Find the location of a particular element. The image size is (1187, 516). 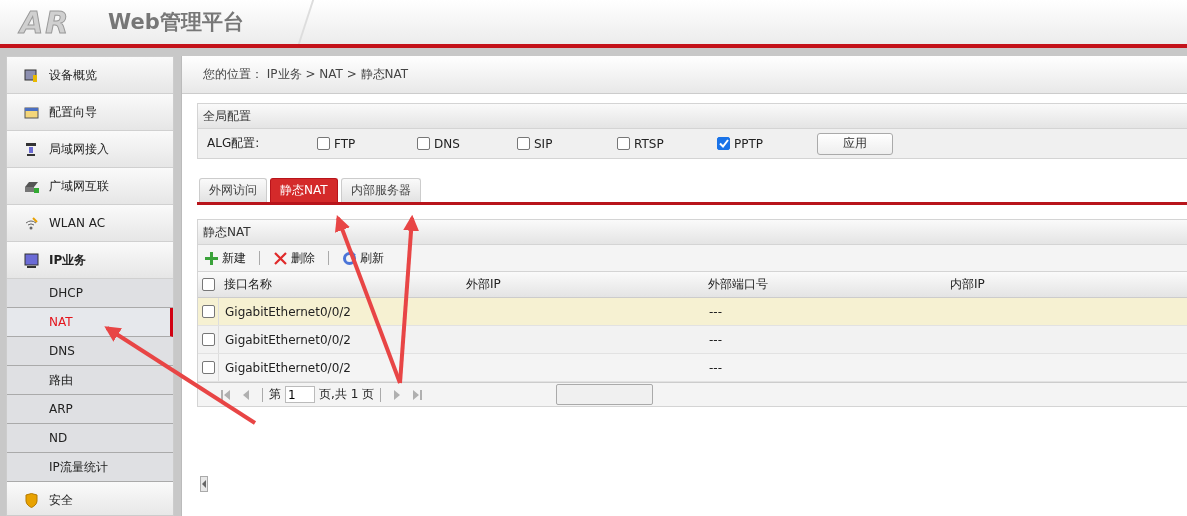

monitor-icon is located at coordinates (31, 260).